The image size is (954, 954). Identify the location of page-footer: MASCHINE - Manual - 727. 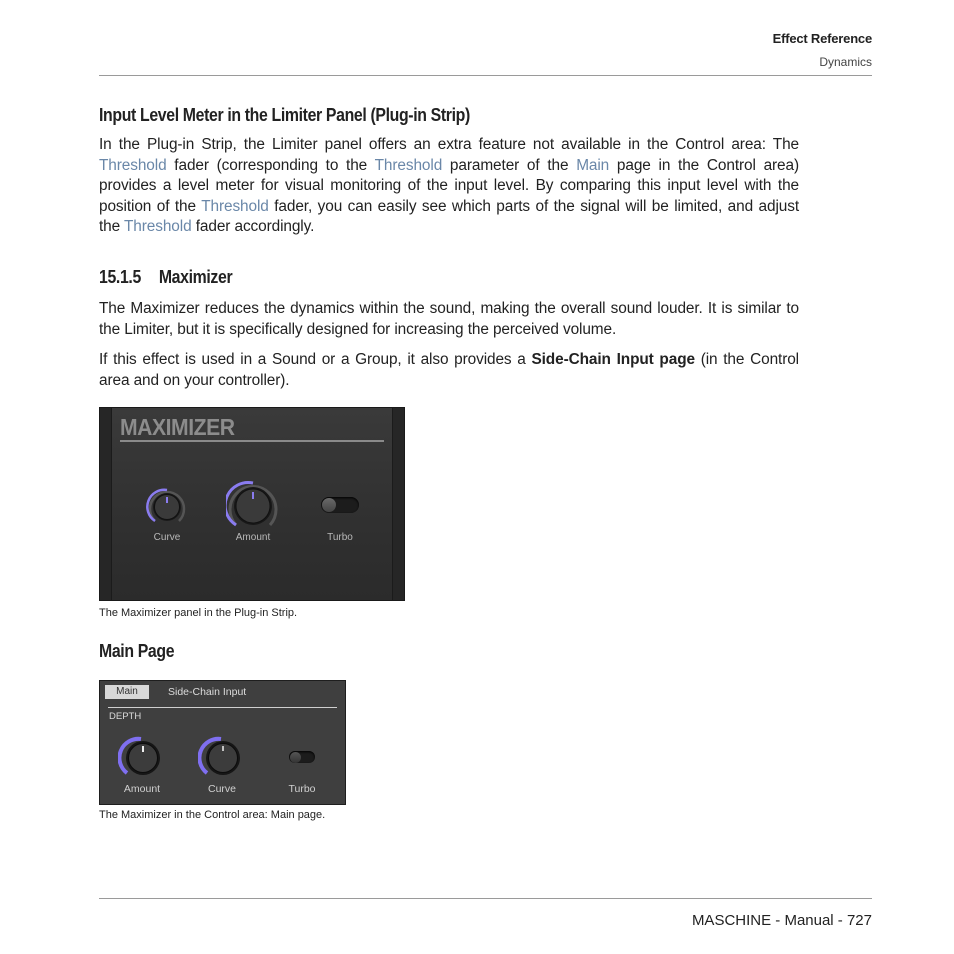
(781, 920).